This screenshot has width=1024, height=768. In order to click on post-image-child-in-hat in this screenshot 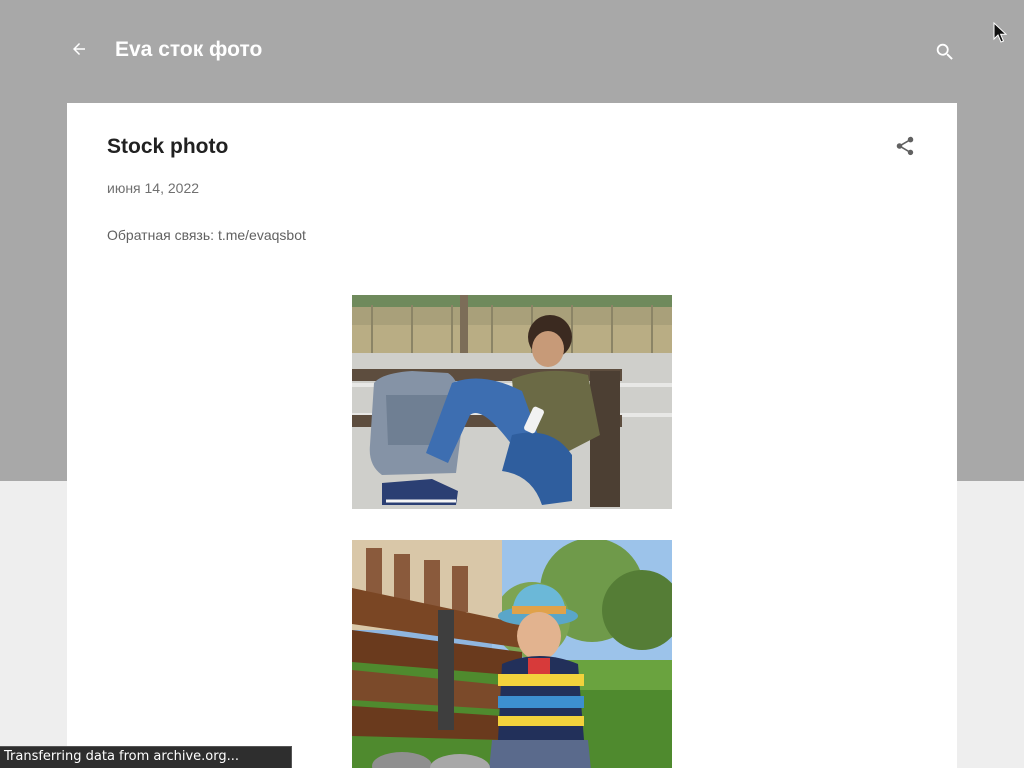, I will do `click(512, 654)`.